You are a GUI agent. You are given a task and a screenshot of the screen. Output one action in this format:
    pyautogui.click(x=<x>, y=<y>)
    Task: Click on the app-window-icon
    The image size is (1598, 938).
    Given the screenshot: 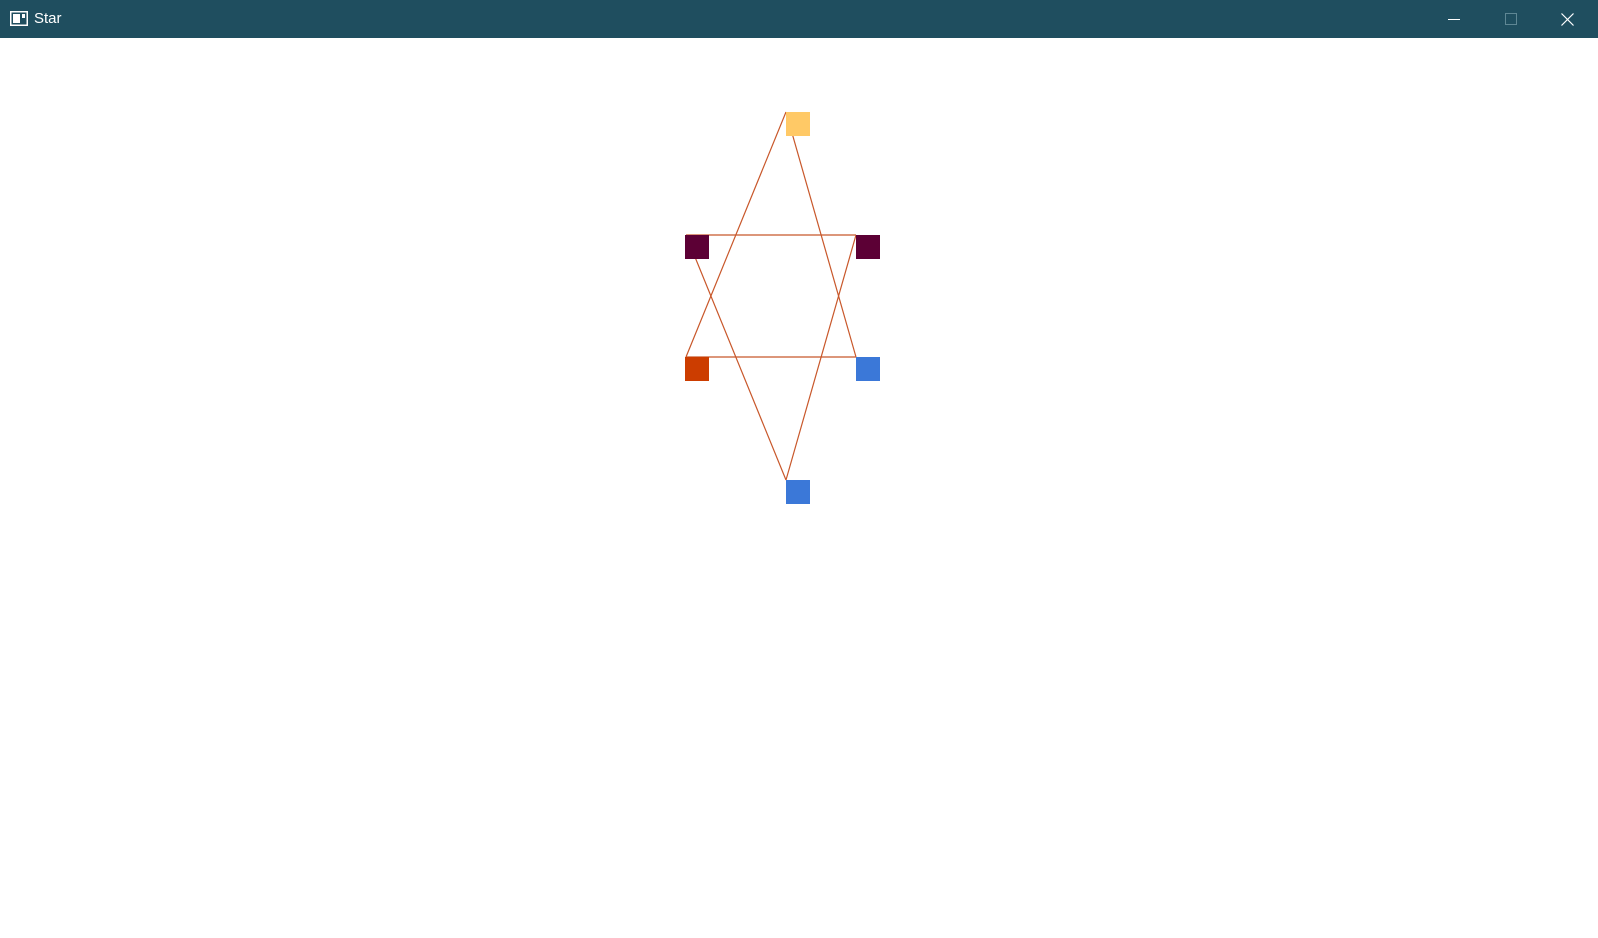 What is the action you would take?
    pyautogui.click(x=19, y=18)
    